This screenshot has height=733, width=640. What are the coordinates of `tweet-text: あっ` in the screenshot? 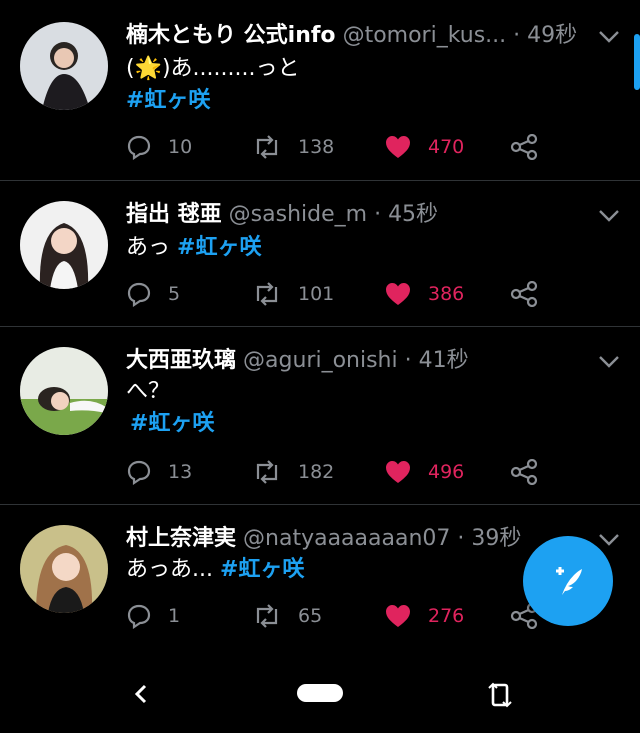 It's located at (148, 247).